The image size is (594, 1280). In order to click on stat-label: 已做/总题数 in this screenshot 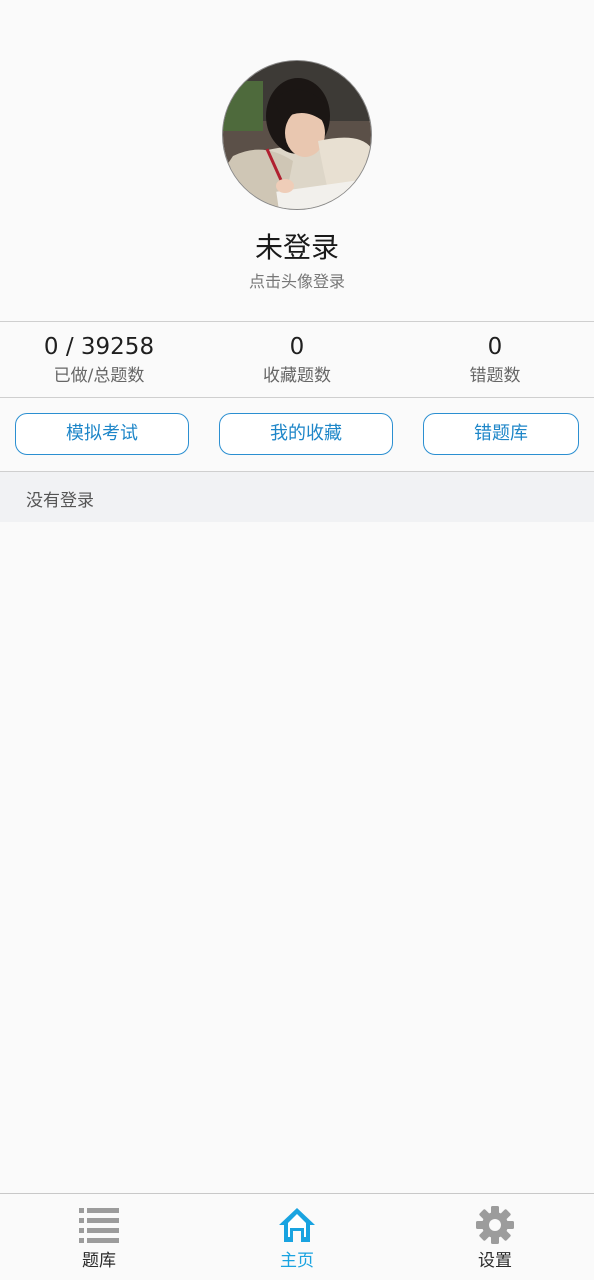, I will do `click(99, 376)`.